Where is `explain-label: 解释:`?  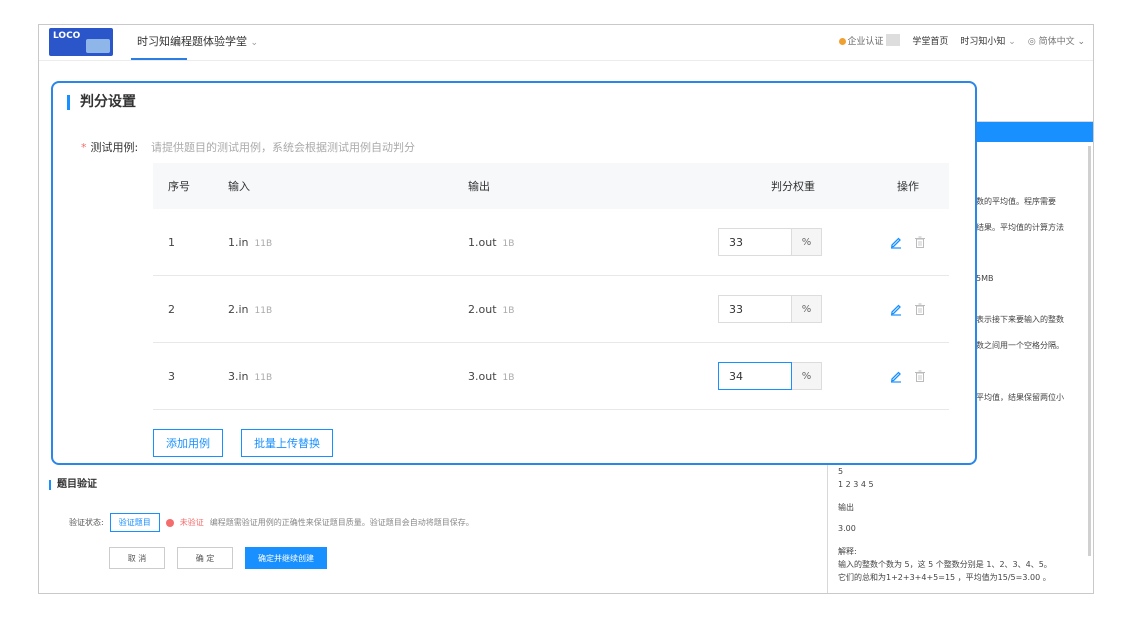 explain-label: 解释: is located at coordinates (847, 551).